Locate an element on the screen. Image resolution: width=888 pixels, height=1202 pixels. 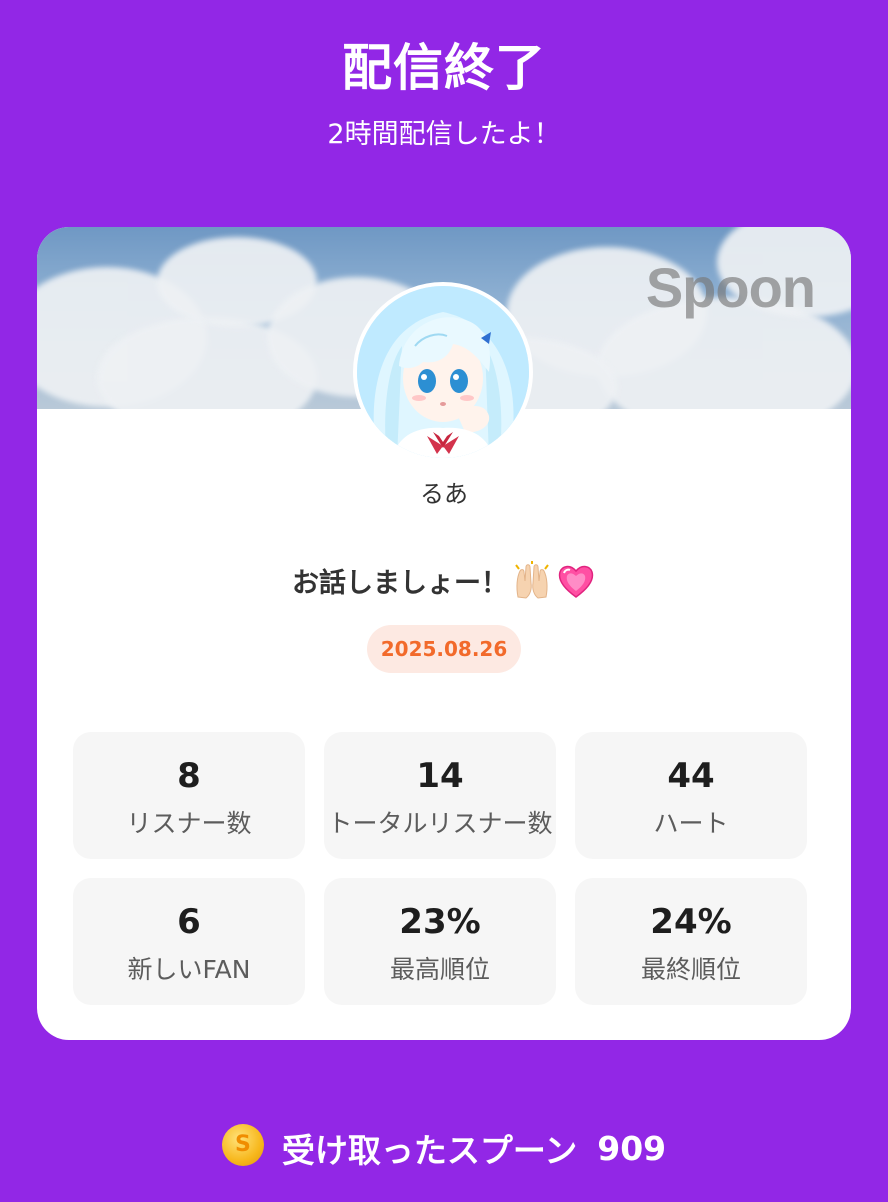
raising-hands-emoji-icon is located at coordinates (532, 584).